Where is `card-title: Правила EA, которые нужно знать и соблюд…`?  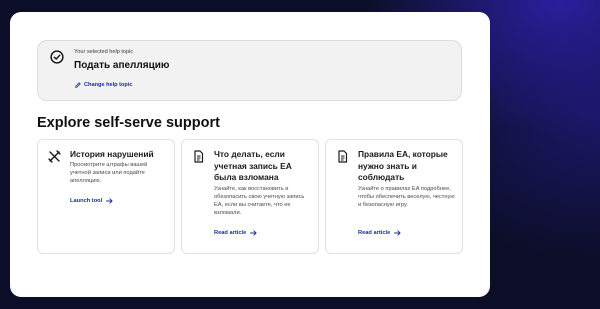 card-title: Правила EA, которые нужно знать и соблюд… is located at coordinates (403, 165).